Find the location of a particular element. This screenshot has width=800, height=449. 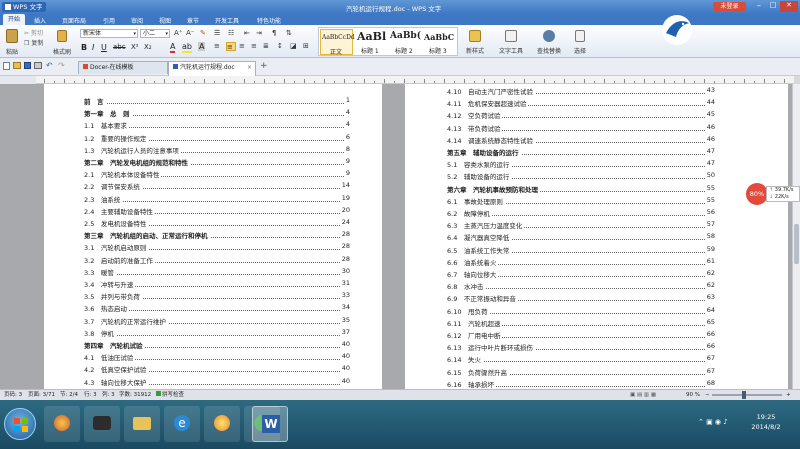

tab-developer: 开发工具 is located at coordinates (227, 20).